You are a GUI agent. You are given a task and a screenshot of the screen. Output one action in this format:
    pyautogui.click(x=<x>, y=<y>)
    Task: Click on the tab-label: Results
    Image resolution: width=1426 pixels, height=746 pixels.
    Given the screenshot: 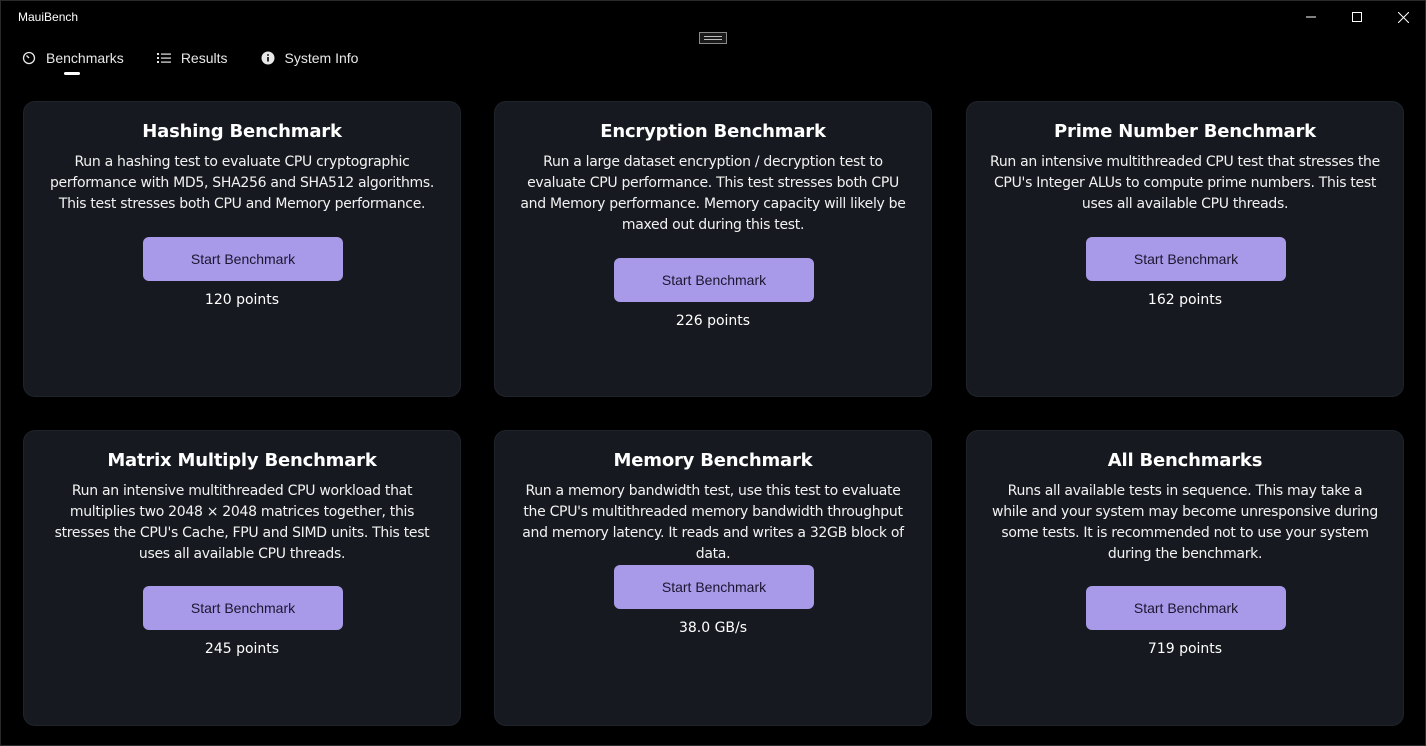 What is the action you would take?
    pyautogui.click(x=204, y=58)
    